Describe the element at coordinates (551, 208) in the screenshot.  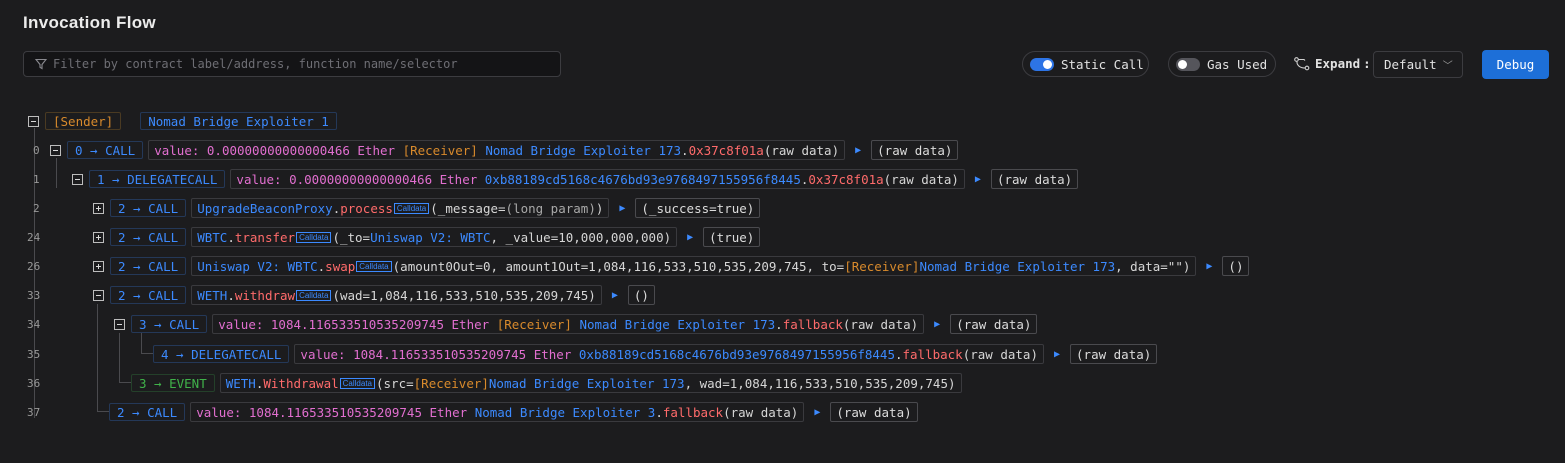
I see `long-param: (long param)` at that location.